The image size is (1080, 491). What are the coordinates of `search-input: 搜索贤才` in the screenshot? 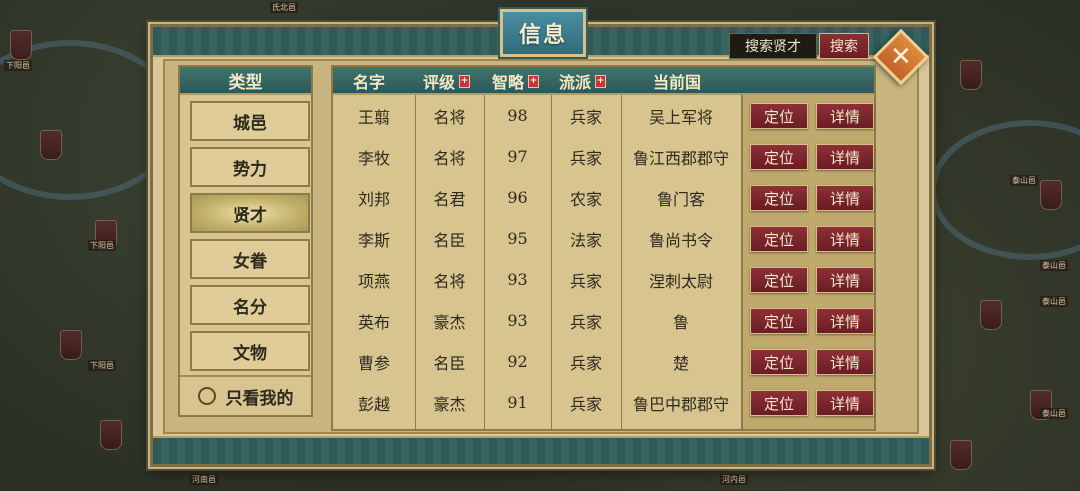 It's located at (773, 46).